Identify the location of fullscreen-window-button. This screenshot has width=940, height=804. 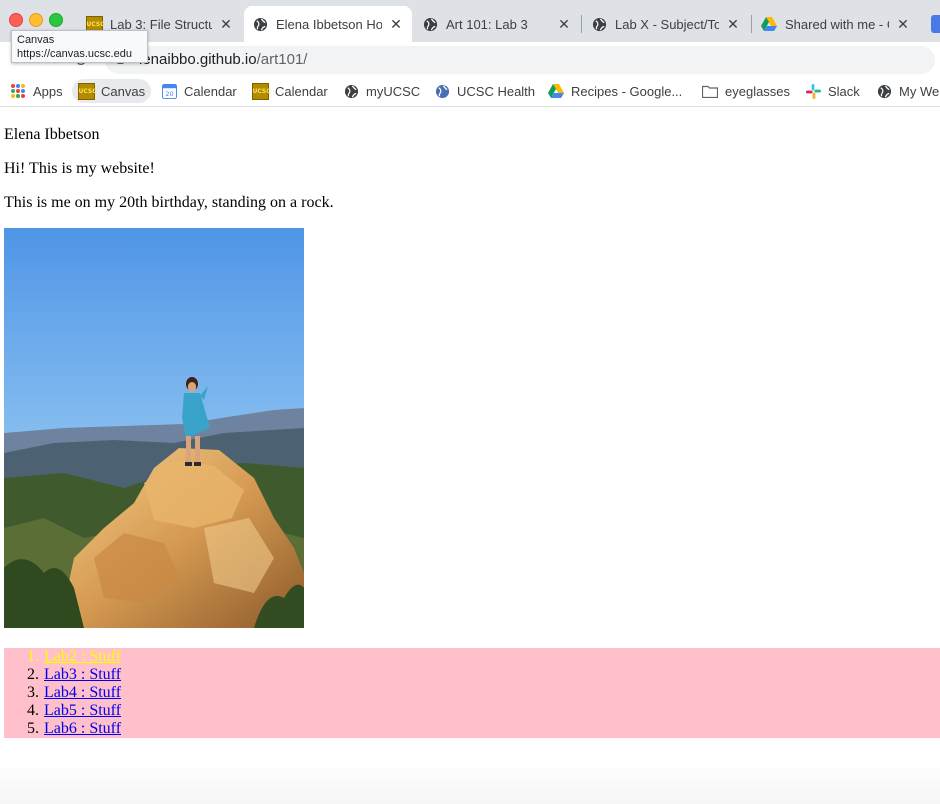
(56, 20).